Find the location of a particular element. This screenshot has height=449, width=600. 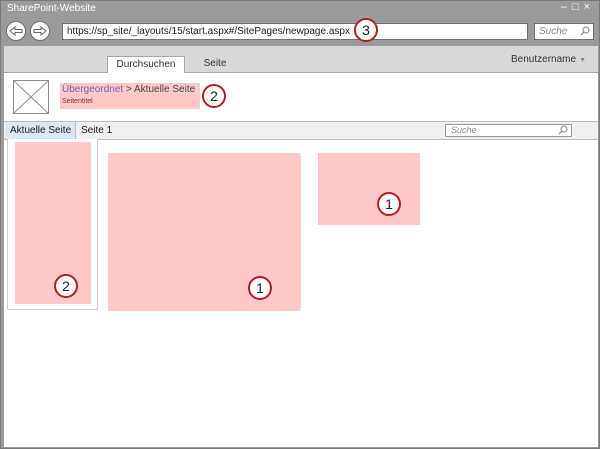

browser-search-input: Suche is located at coordinates (564, 31).